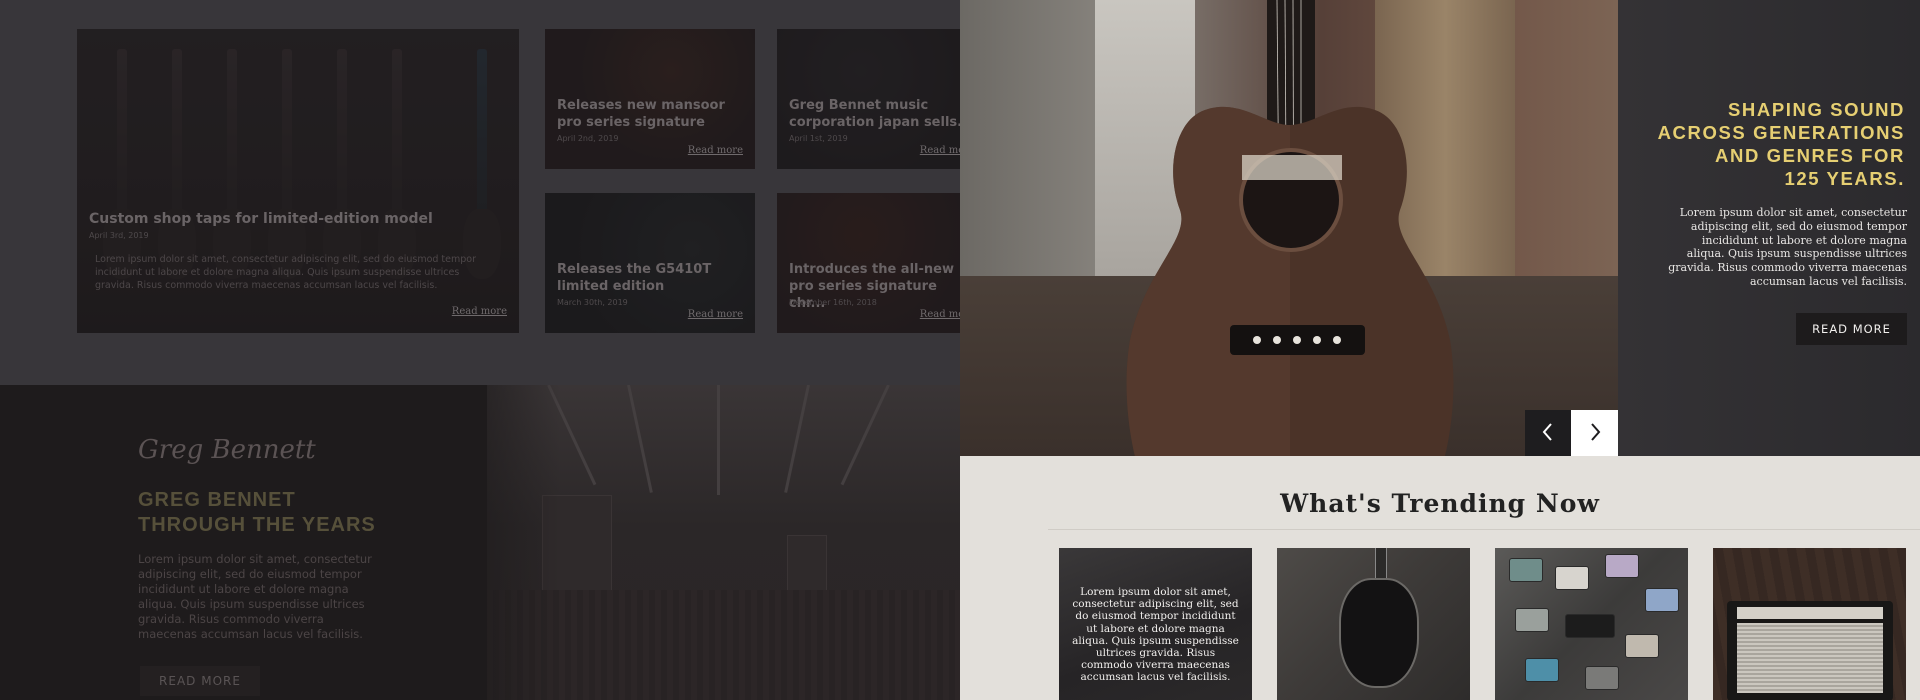 The image size is (1920, 700). What do you see at coordinates (1851, 329) in the screenshot?
I see `hero-read-more-button: READ MORE` at bounding box center [1851, 329].